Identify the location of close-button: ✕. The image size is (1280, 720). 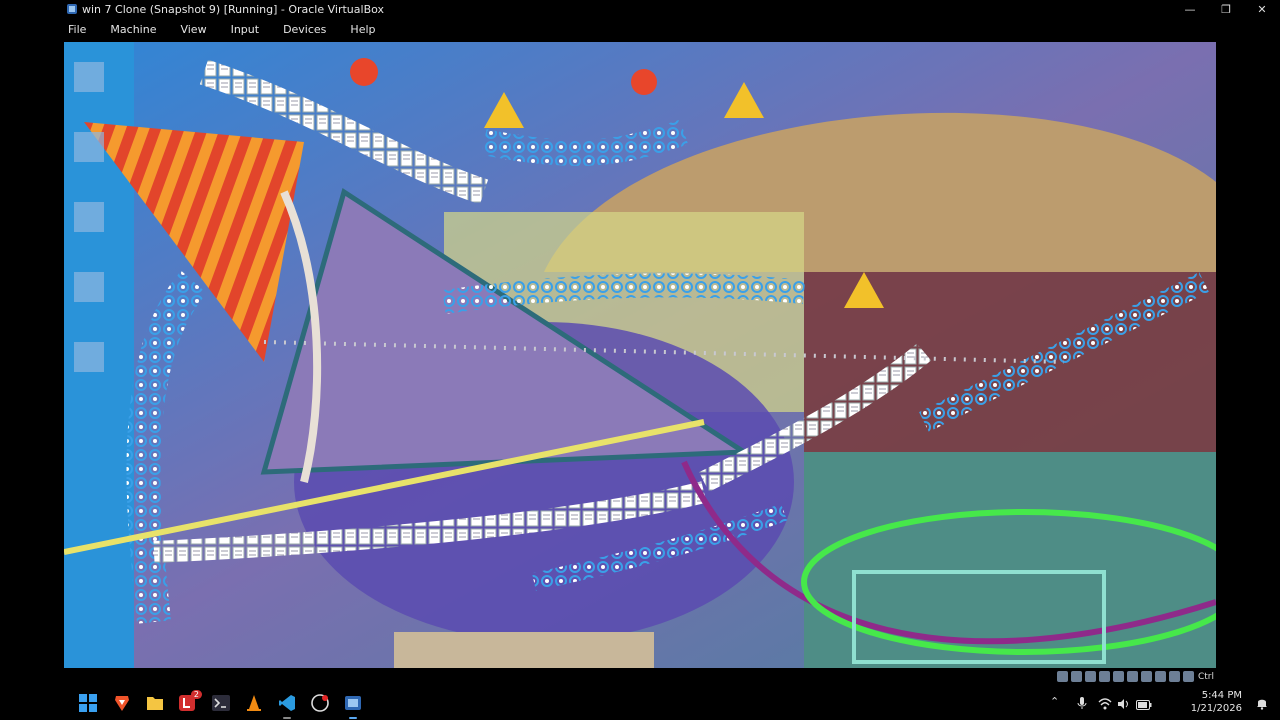
(1262, 9).